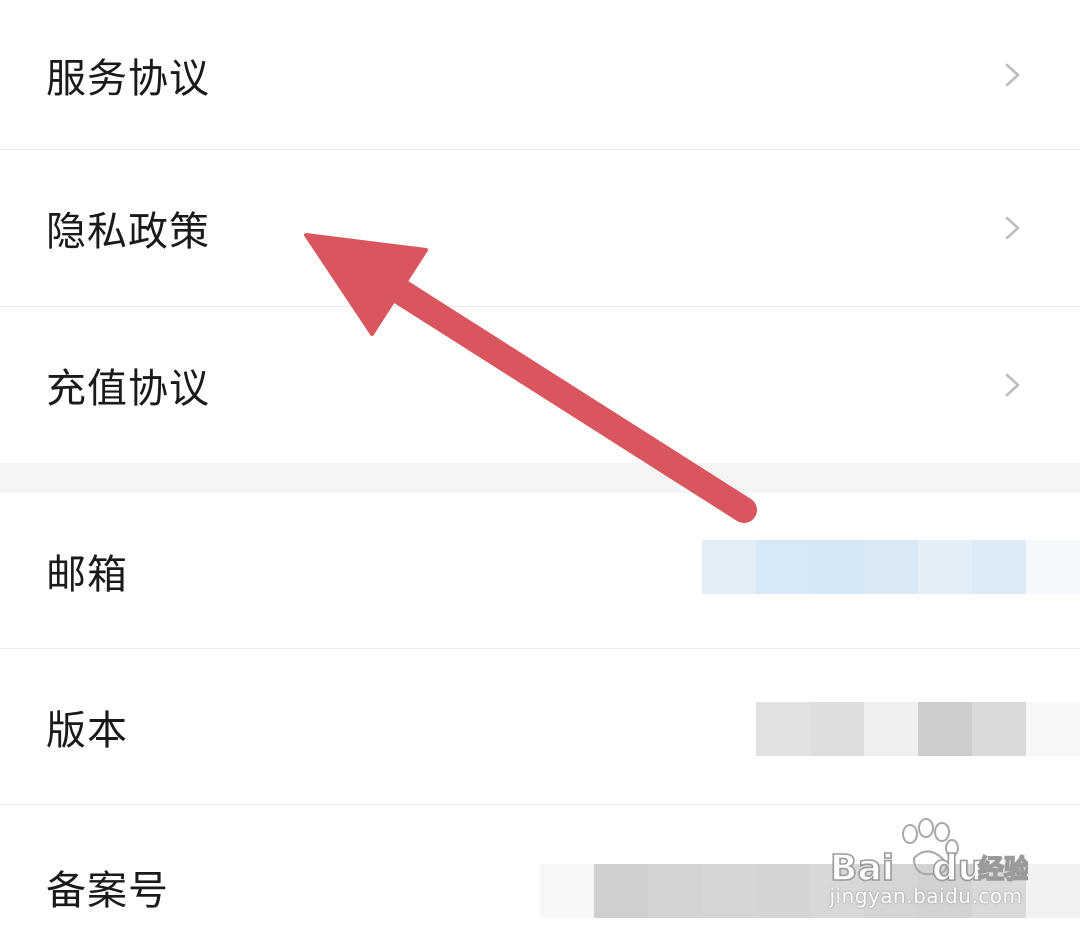 This screenshot has height=932, width=1080. What do you see at coordinates (918, 729) in the screenshot?
I see `version-value-redacted` at bounding box center [918, 729].